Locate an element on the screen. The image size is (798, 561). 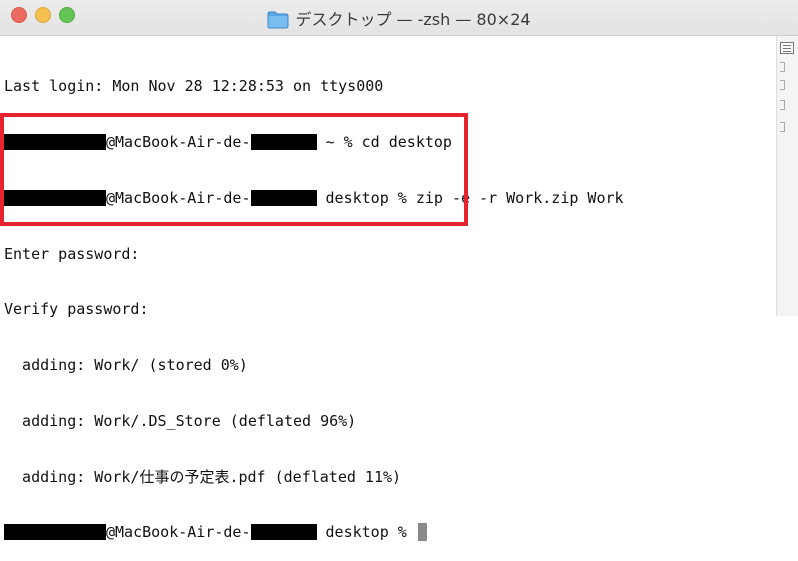
window-title: デスクトップ — -zsh — 80×24 is located at coordinates (413, 19).